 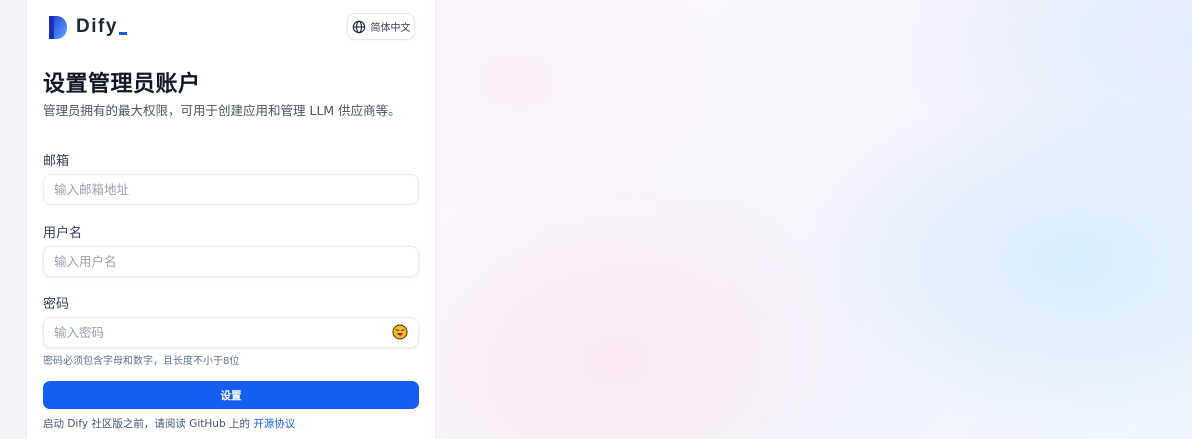 I want to click on footer-text: 启动 Dify 社区版之前，请阅读 GitHub 上的, so click(x=146, y=424).